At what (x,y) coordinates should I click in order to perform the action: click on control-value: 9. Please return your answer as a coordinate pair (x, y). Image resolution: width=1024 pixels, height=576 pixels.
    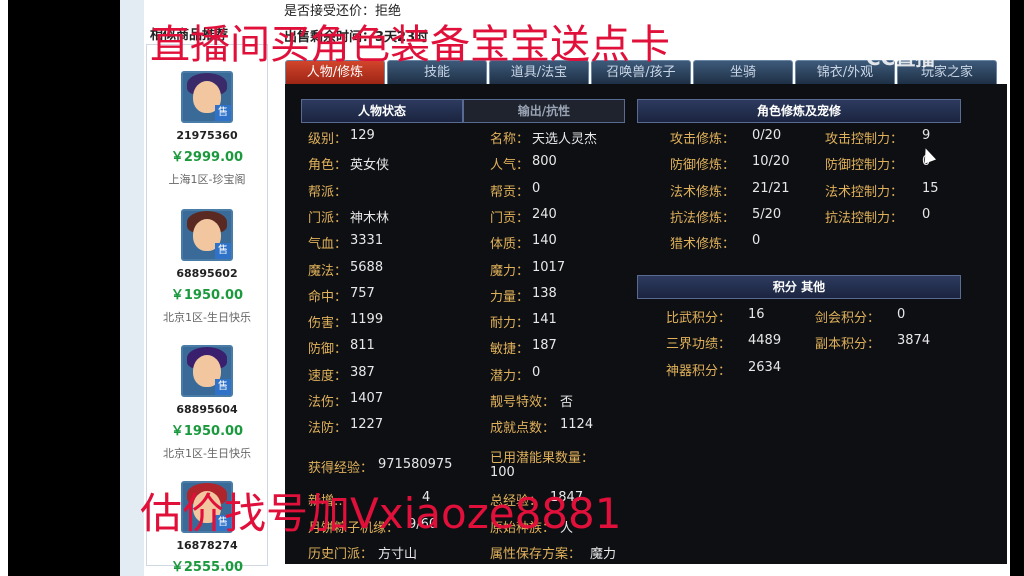
    Looking at the image, I should click on (926, 135).